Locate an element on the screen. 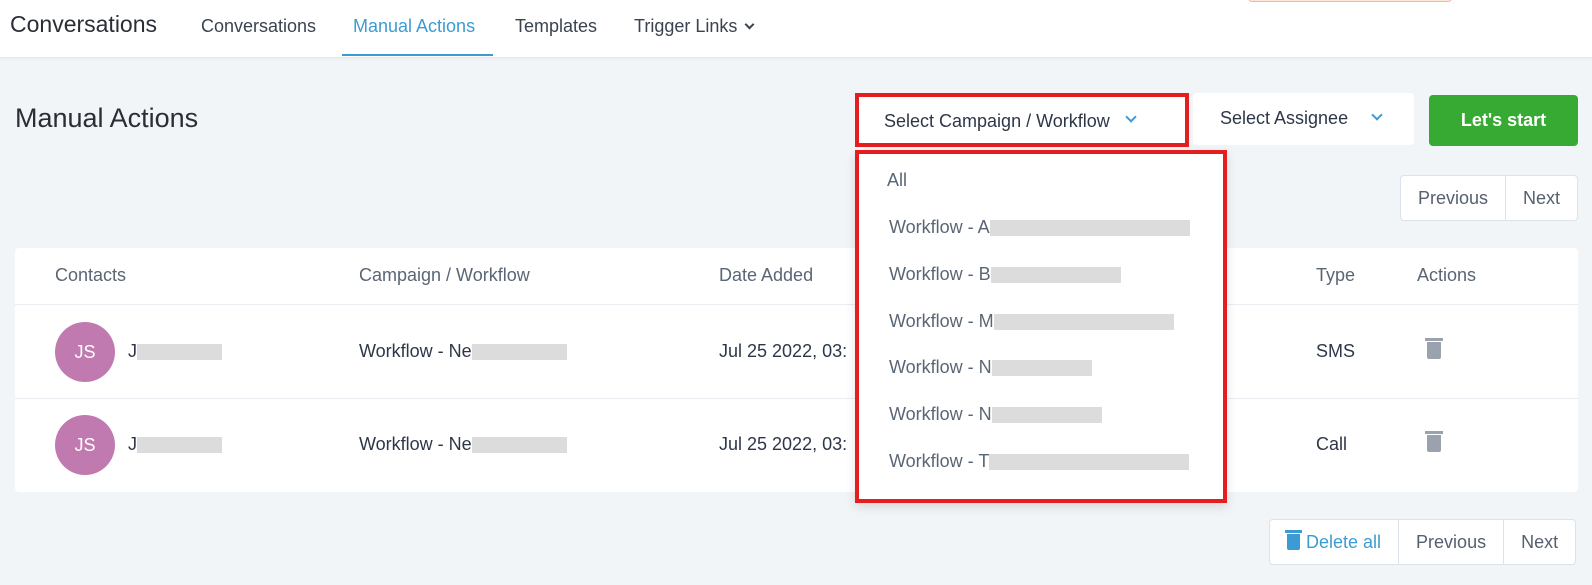 The height and width of the screenshot is (585, 1592). type-value: Call is located at coordinates (1332, 444).